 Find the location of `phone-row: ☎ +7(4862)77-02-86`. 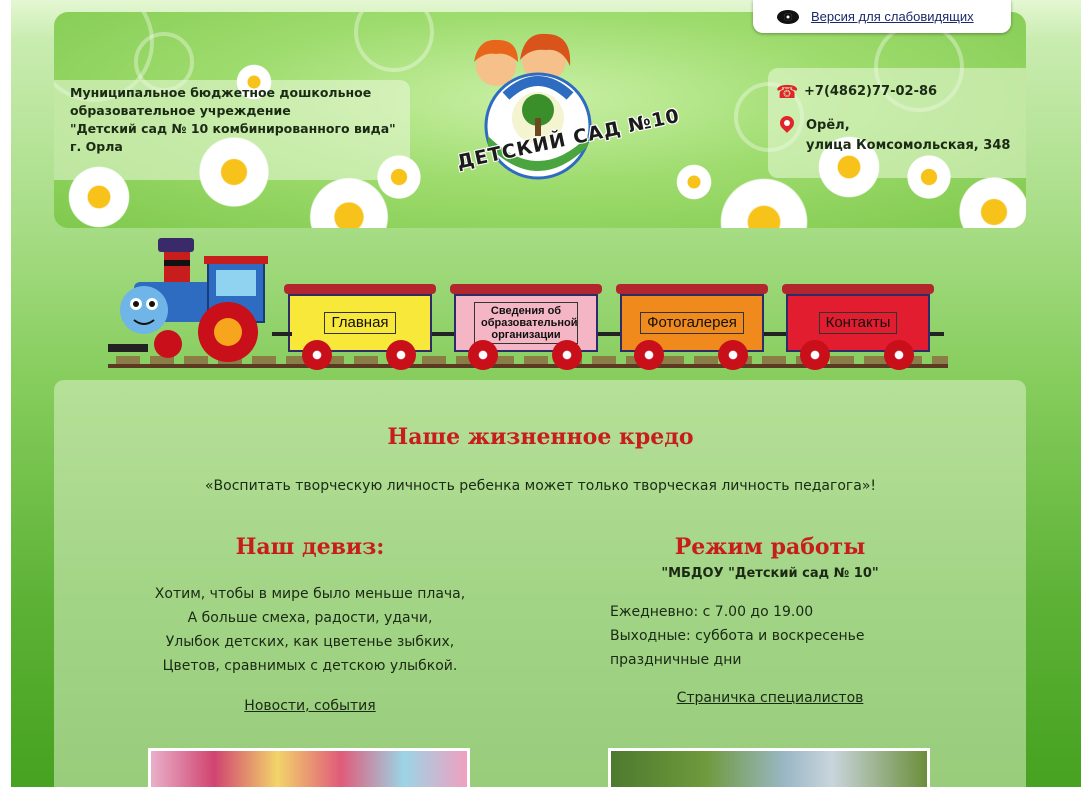

phone-row: ☎ +7(4862)77-02-86 is located at coordinates (856, 93).